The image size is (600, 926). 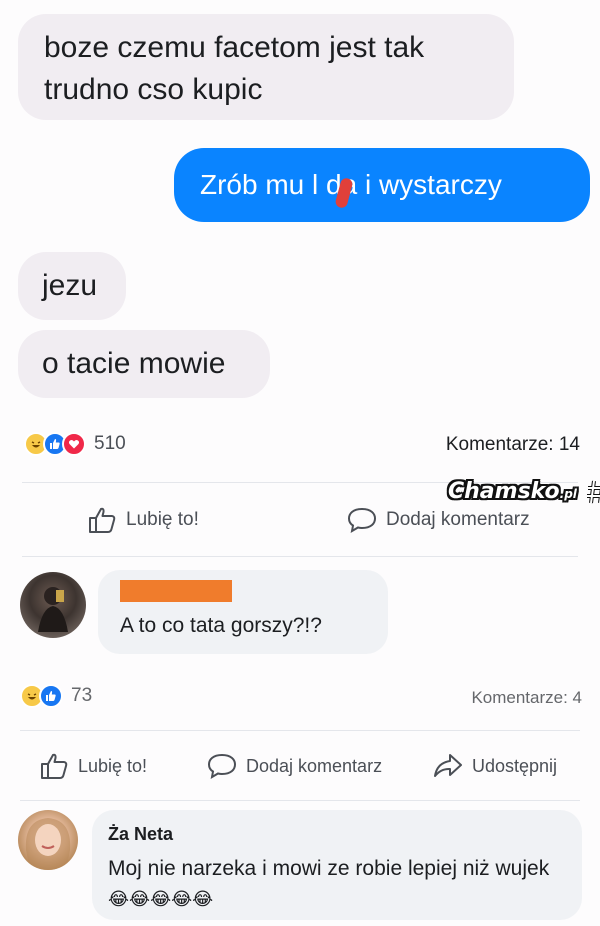 I want to click on comment-1-comments-count: Komentarze: 4, so click(x=526, y=698).